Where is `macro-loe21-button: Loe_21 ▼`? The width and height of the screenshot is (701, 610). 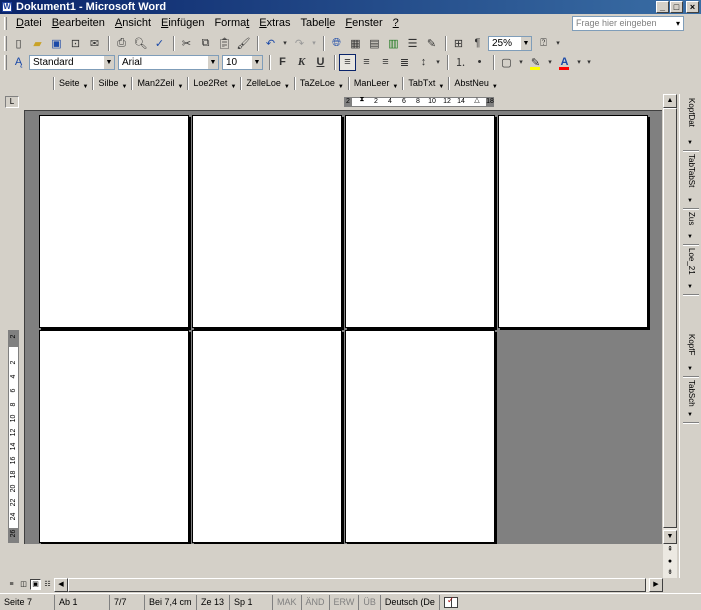 macro-loe21-button: Loe_21 ▼ is located at coordinates (691, 272).